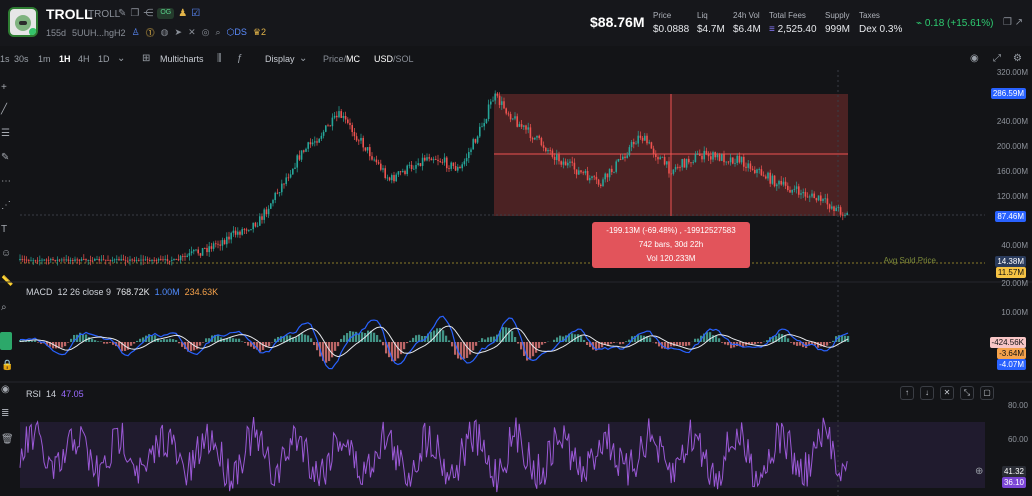  Describe the element at coordinates (1017, 58) in the screenshot. I see `settings-icon: ⚙` at that location.